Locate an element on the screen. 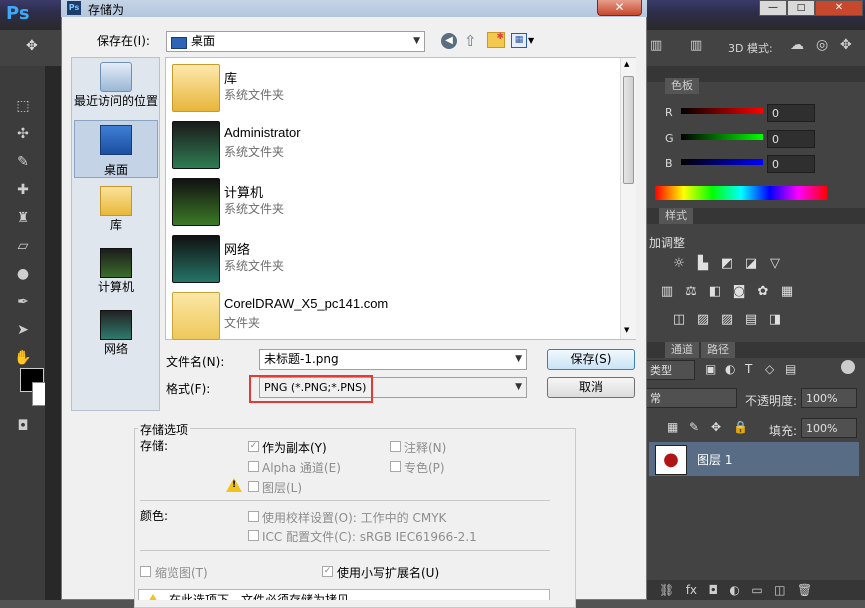 This screenshot has height=608, width=865. back-icon: ◀ is located at coordinates (449, 41).